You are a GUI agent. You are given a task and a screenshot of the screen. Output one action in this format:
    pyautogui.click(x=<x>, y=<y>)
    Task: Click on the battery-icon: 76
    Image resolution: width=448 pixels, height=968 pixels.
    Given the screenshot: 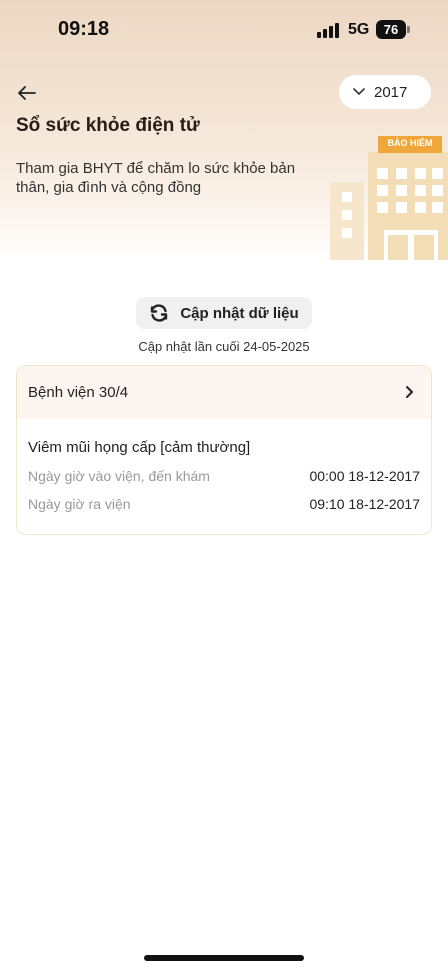 What is the action you would take?
    pyautogui.click(x=391, y=29)
    